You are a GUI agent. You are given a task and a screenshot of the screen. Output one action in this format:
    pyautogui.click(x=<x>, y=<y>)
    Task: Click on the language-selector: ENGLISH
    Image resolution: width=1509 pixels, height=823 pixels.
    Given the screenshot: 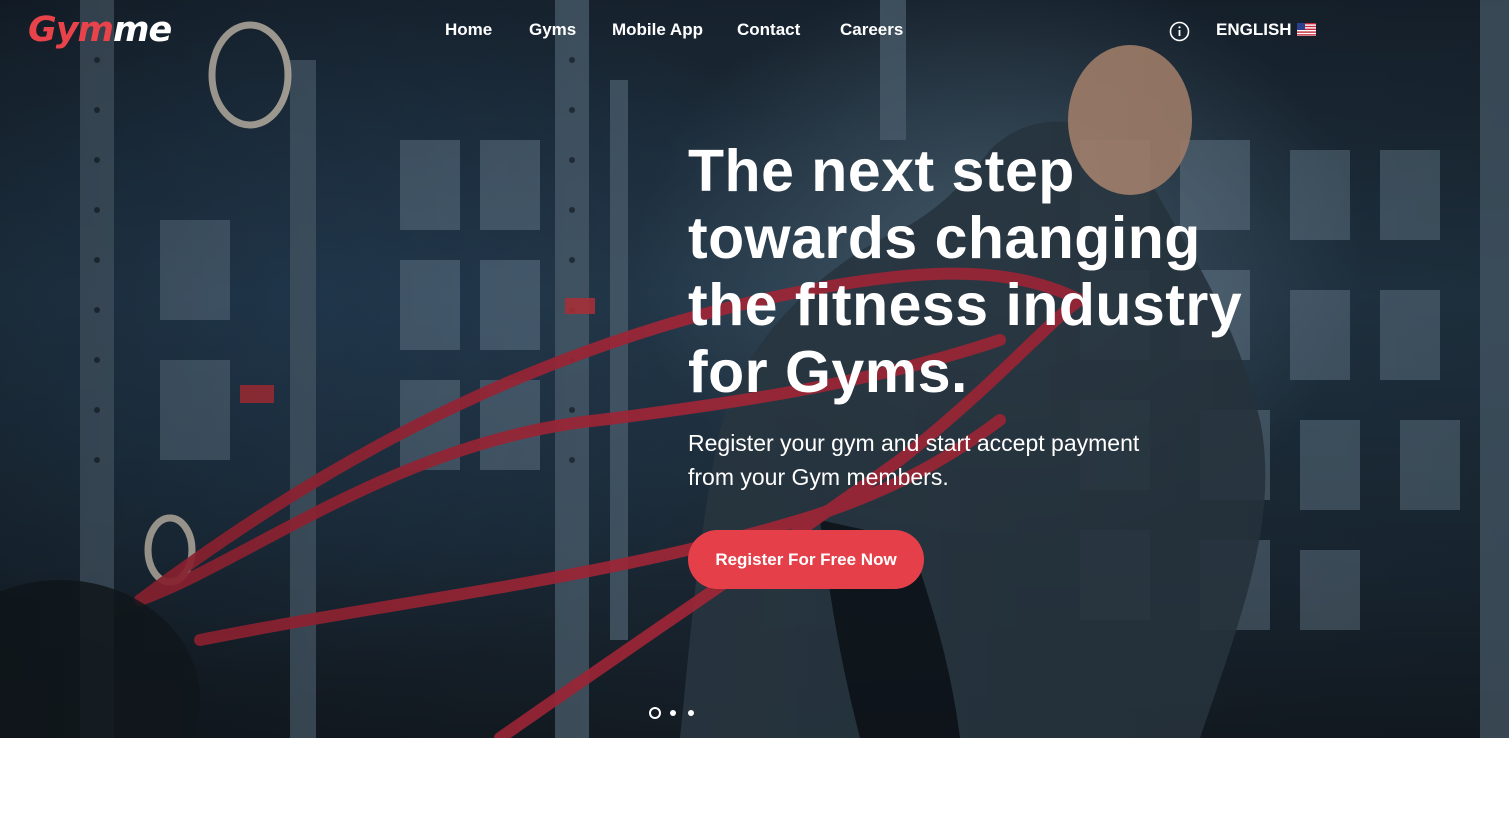 What is the action you would take?
    pyautogui.click(x=1266, y=30)
    